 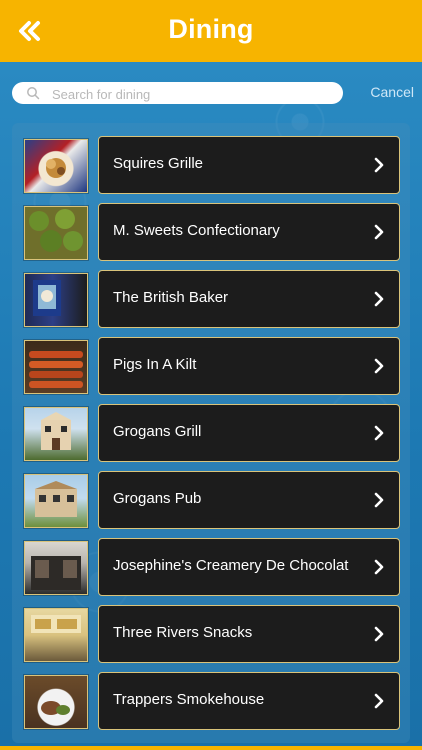 I want to click on list-item: Josephine's Creamery De Chocolat, so click(x=211, y=571).